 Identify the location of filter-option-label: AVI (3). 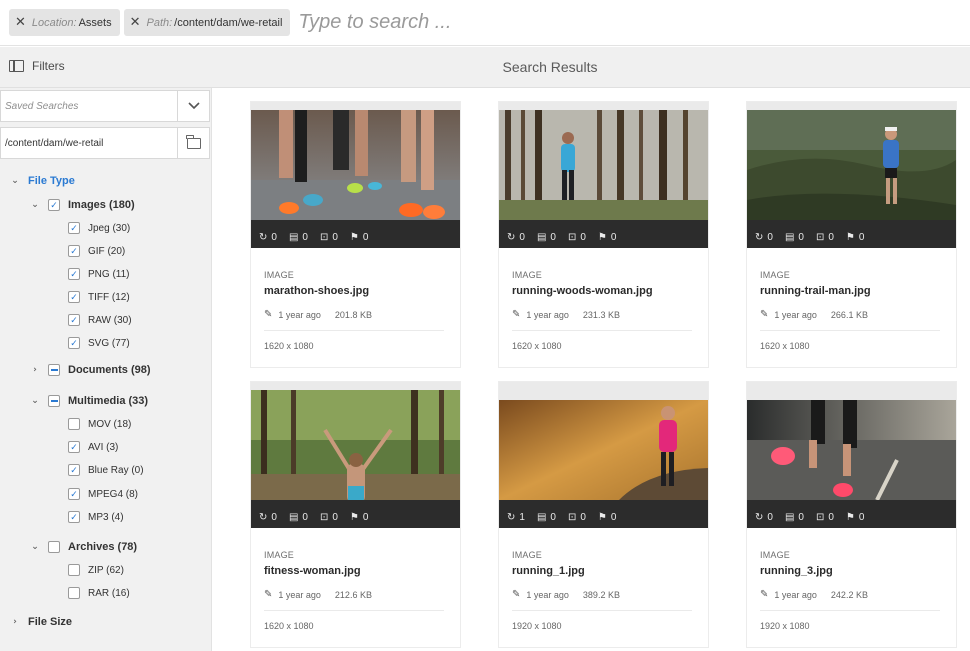
(103, 447).